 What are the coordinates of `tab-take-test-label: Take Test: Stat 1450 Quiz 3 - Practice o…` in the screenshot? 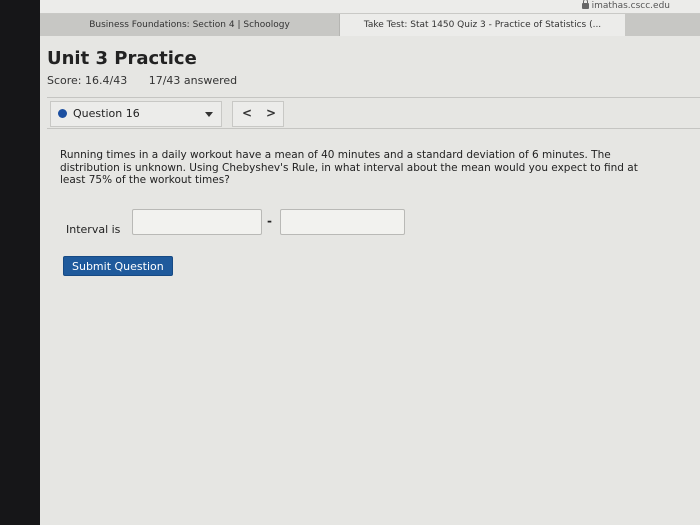 It's located at (482, 25).